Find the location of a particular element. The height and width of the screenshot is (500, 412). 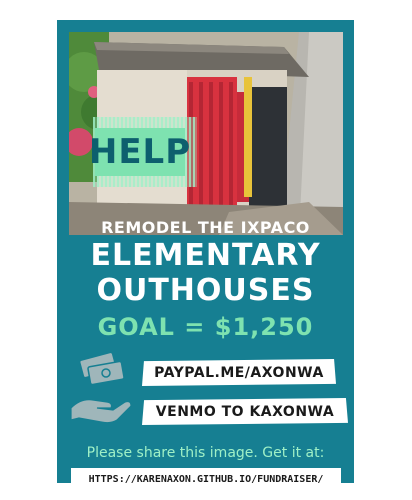

fundraiser-url: HTTPS://KARENAXON.GITHUB.IO/FUNDRAISER/ is located at coordinates (206, 479).